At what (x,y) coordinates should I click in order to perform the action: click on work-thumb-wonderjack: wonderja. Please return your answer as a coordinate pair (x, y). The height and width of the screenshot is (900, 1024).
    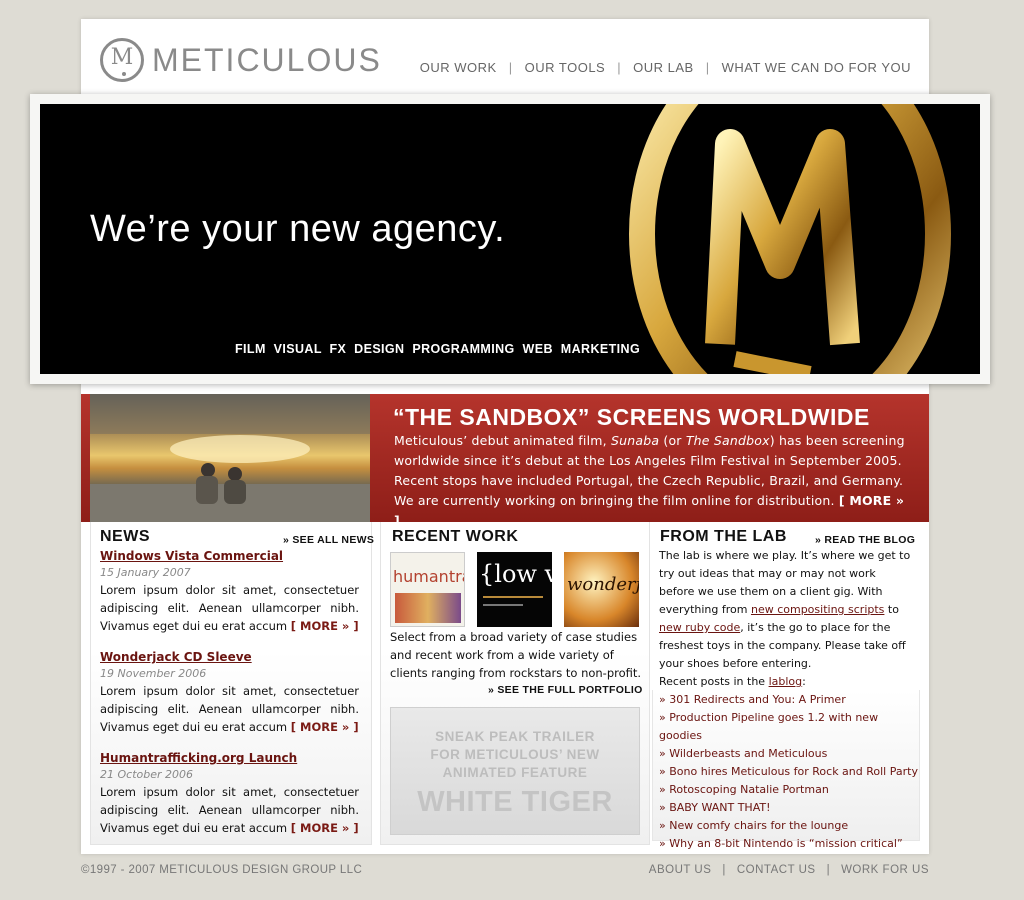
    Looking at the image, I should click on (601, 589).